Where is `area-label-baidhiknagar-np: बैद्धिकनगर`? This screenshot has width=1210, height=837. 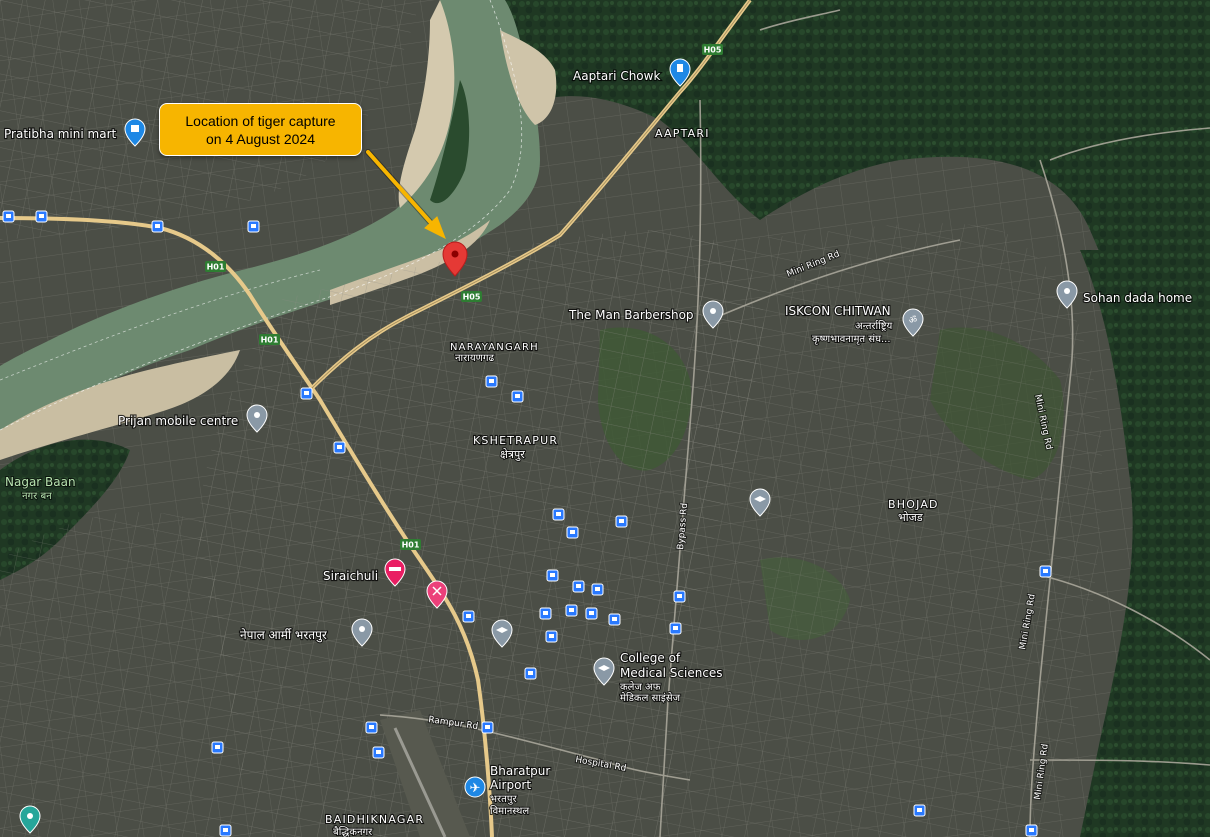
area-label-baidhiknagar-np: बैद्धिकनगर is located at coordinates (353, 831).